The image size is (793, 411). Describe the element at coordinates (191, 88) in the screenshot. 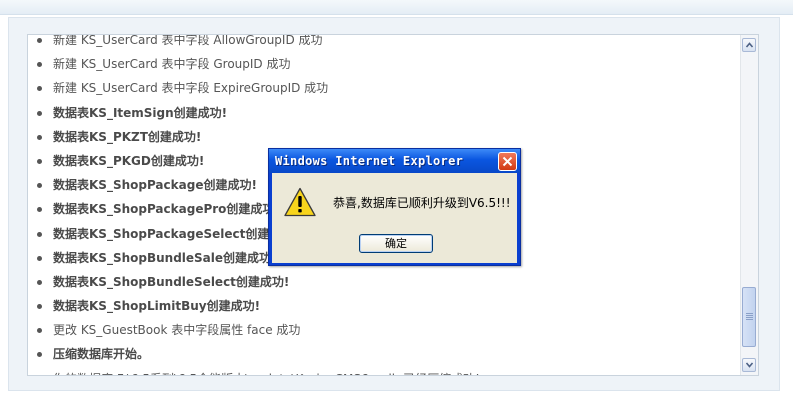

I see `log-item-text: 新建 KS_UserCard 表中字段 ExpireGroupID 成功` at that location.